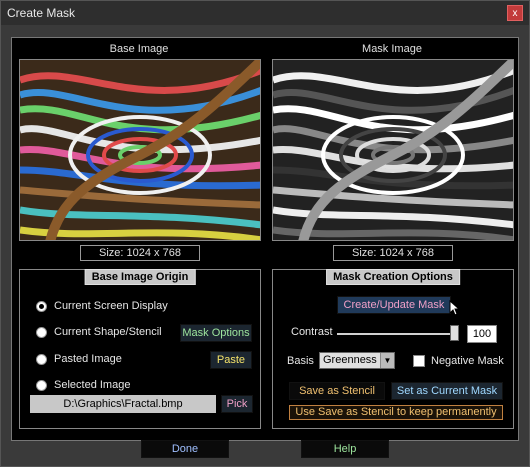  I want to click on pick-button: Pick, so click(237, 404).